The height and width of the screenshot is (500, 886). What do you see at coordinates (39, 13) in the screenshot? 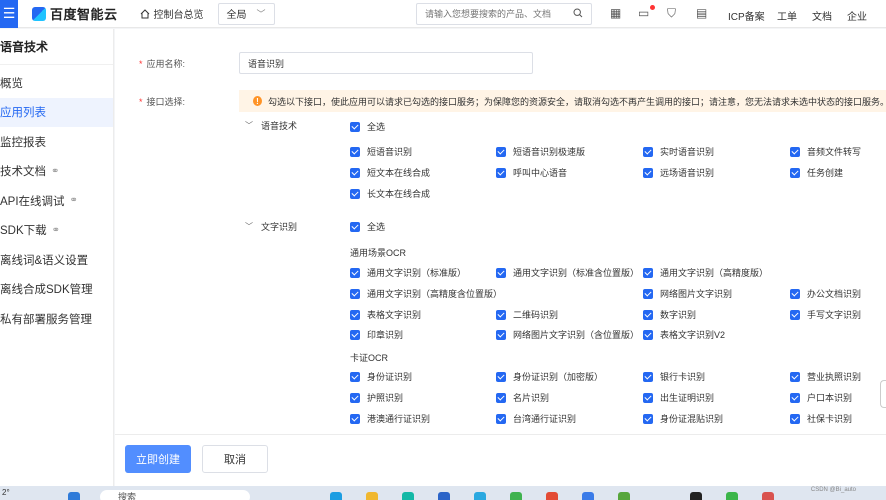
I see `brand-logo-icon` at bounding box center [39, 13].